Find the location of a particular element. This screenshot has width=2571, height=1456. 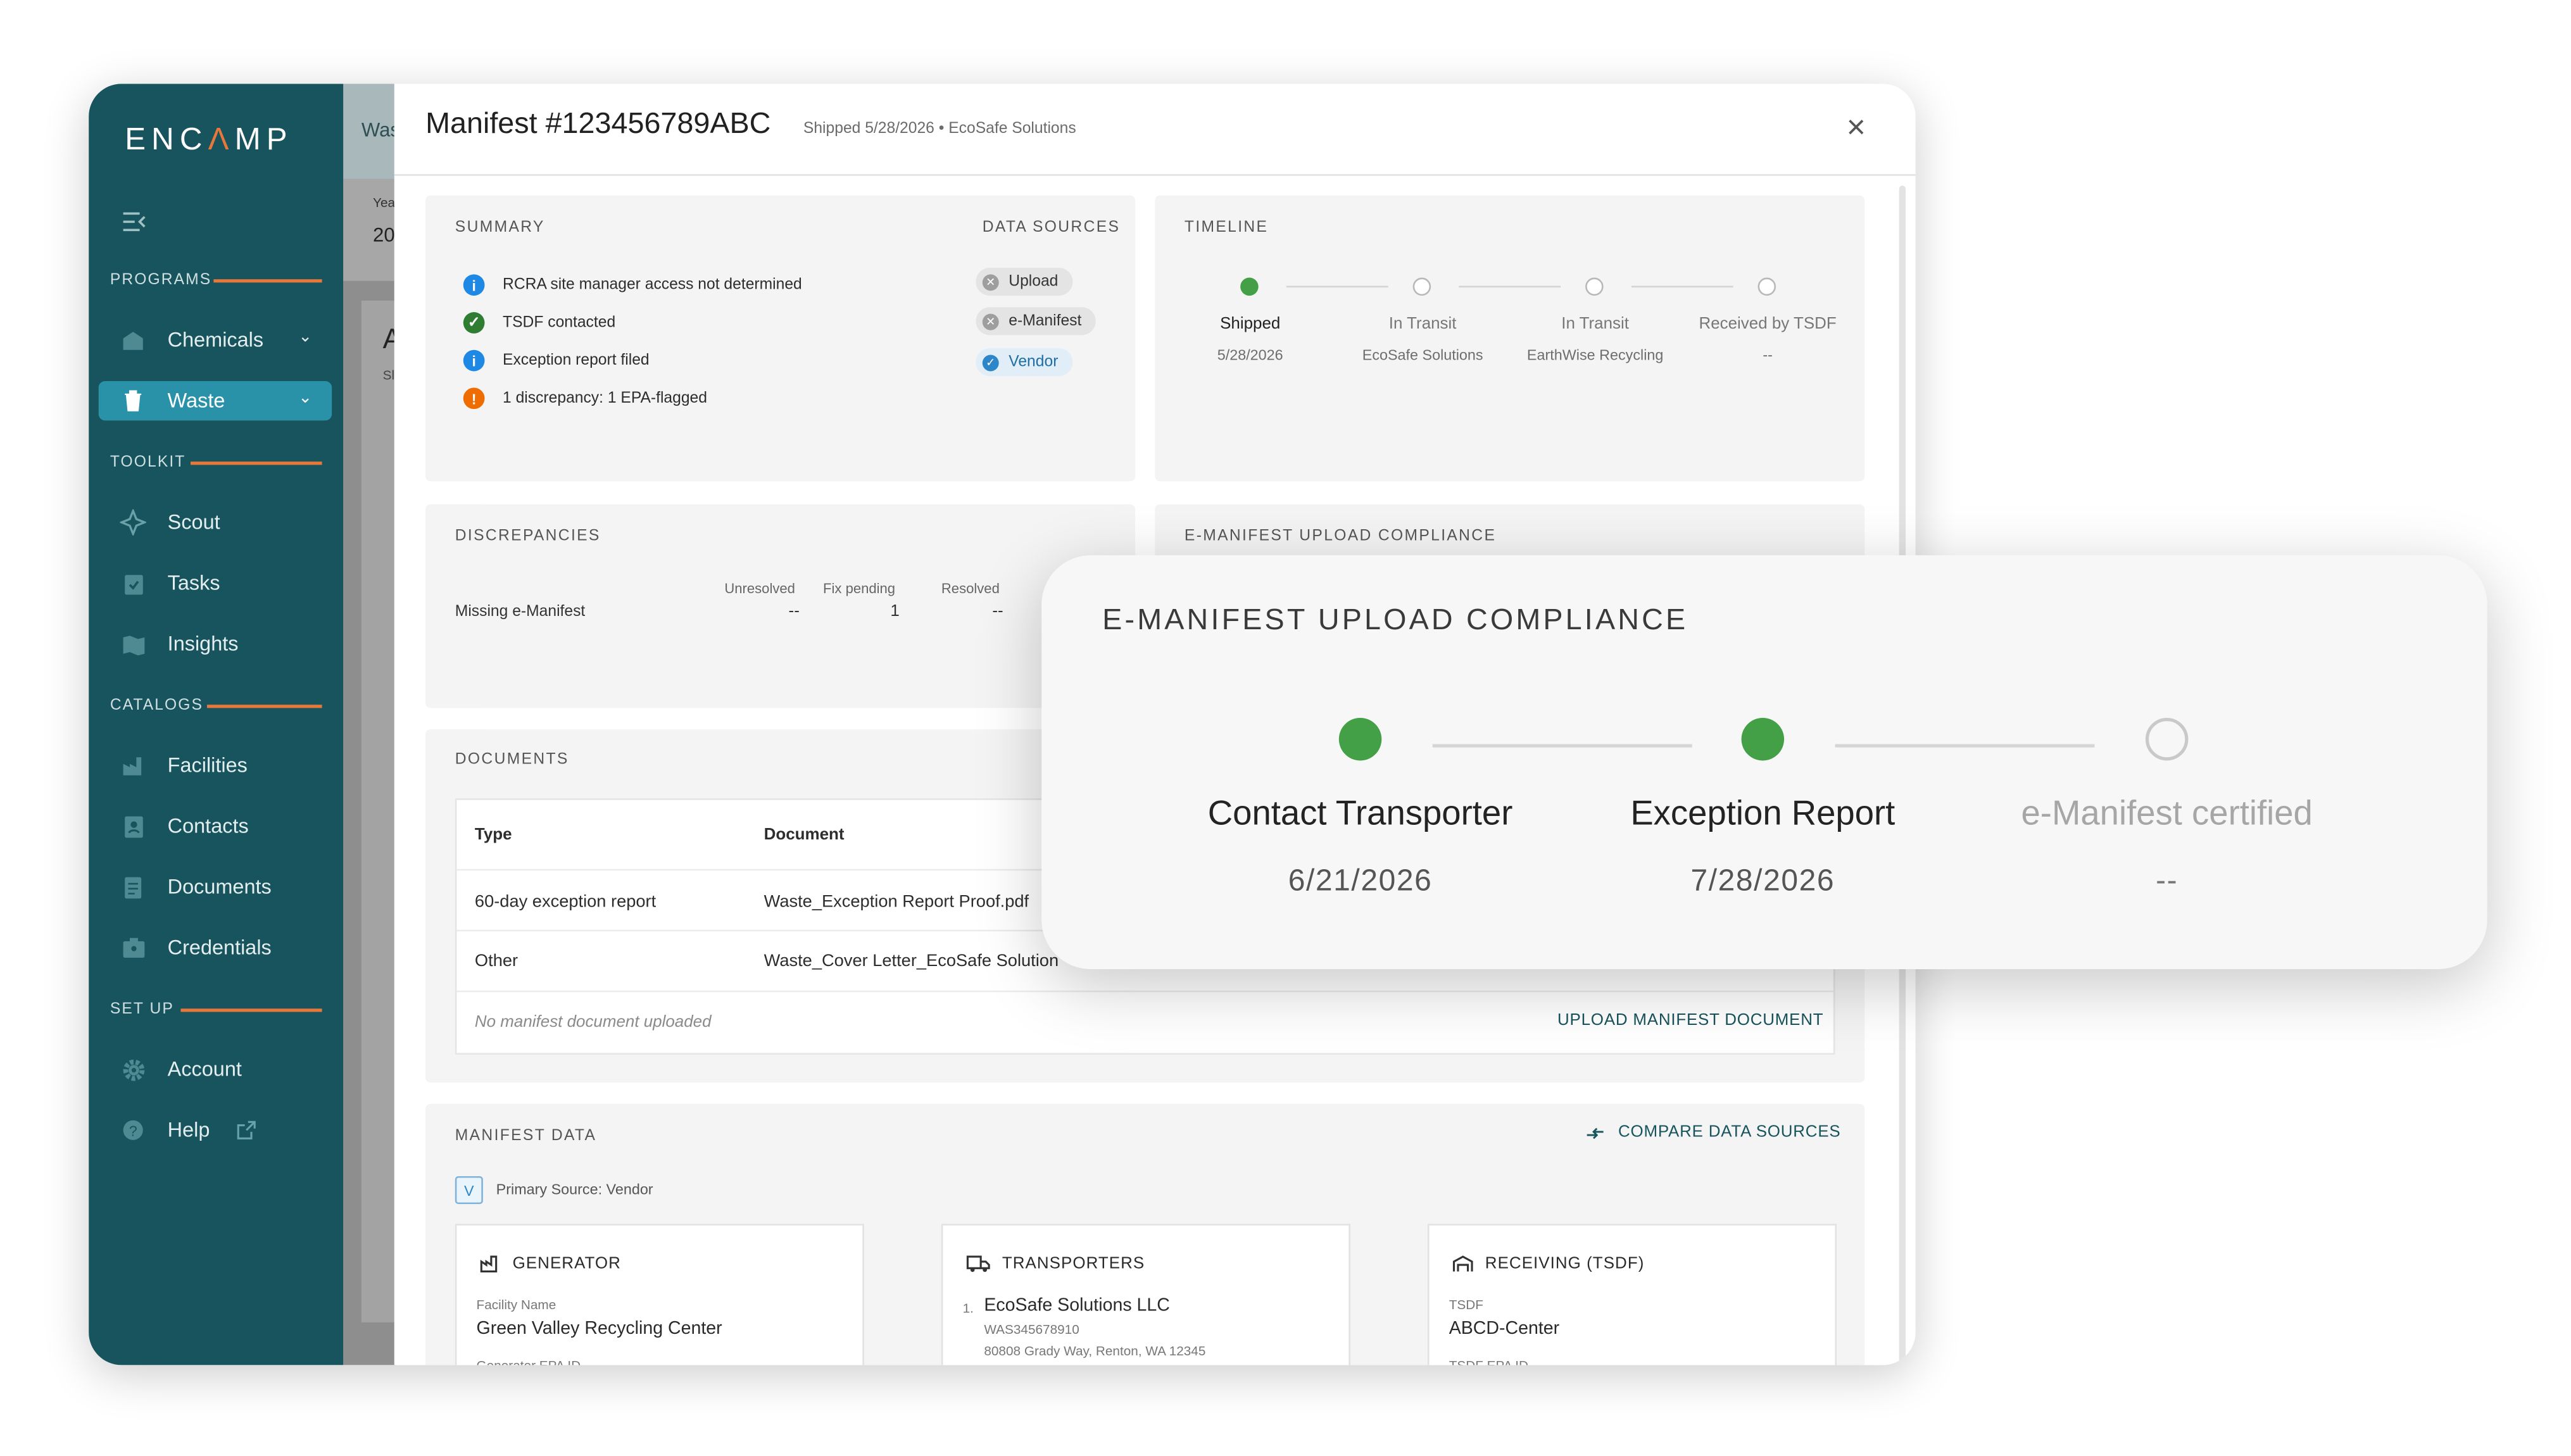

source-chip-upload: ✕ Upload is located at coordinates (1024, 281).